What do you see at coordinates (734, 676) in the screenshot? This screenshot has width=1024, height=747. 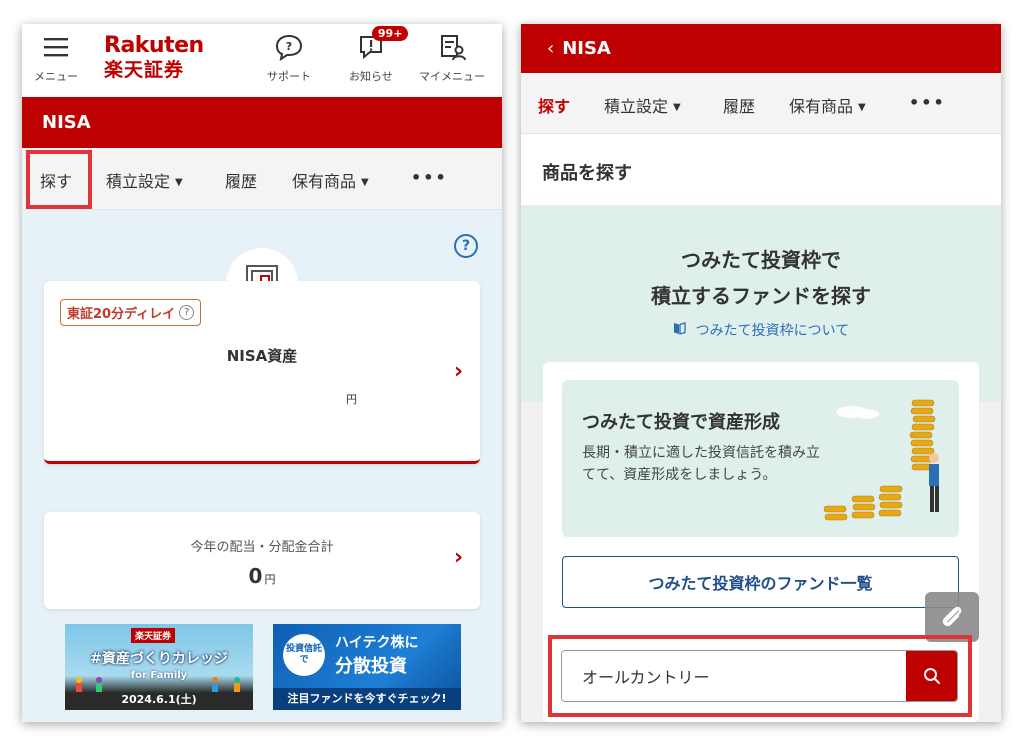 I see `fund-search-input` at bounding box center [734, 676].